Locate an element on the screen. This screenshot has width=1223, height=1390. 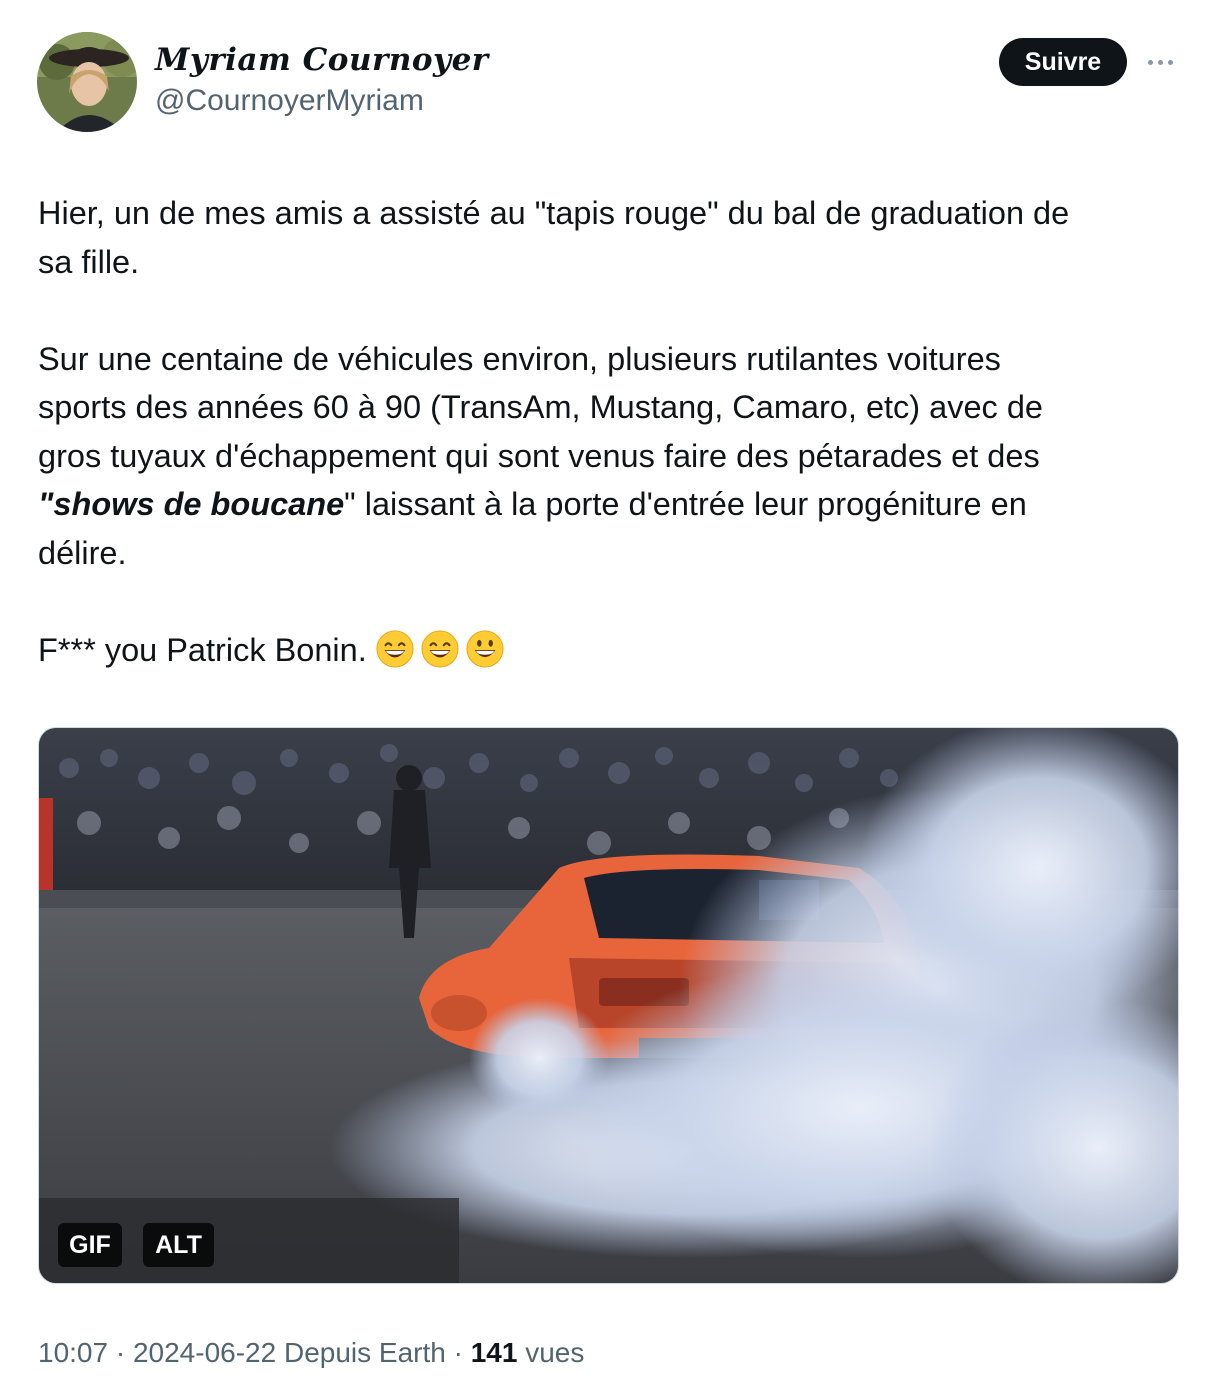
avatar is located at coordinates (87, 82).